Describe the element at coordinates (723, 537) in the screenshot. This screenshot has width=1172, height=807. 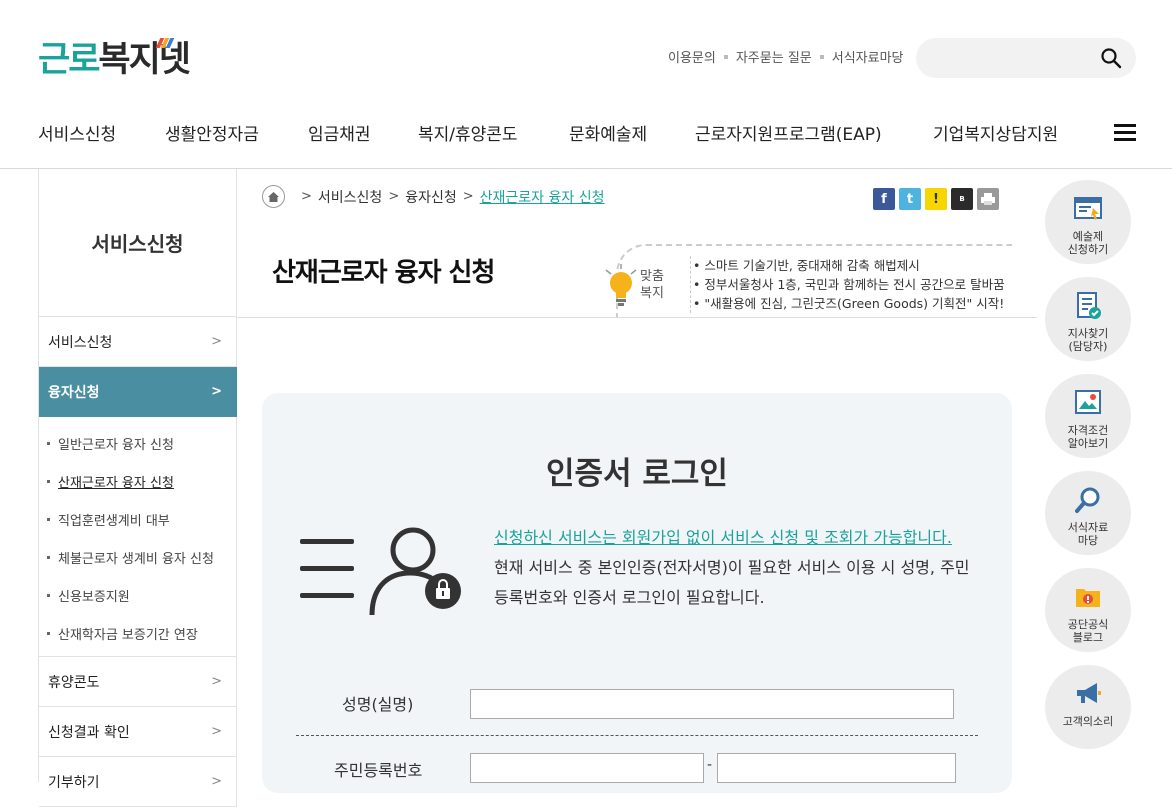
I see `login-message-link: 신청하신 서비스는 회원가입 없이 서비스 신청 및 조회가 가능합니다.` at that location.